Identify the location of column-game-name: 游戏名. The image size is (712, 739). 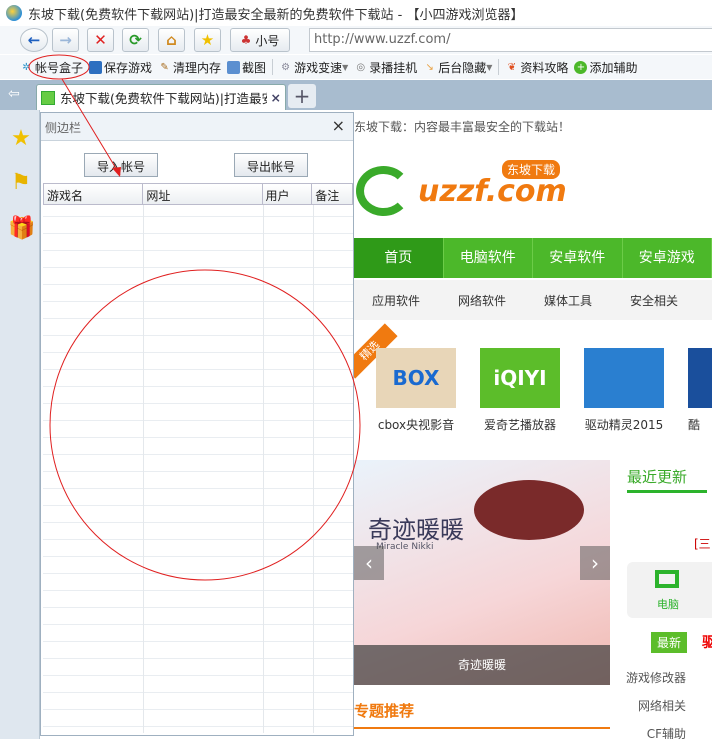
(94, 194).